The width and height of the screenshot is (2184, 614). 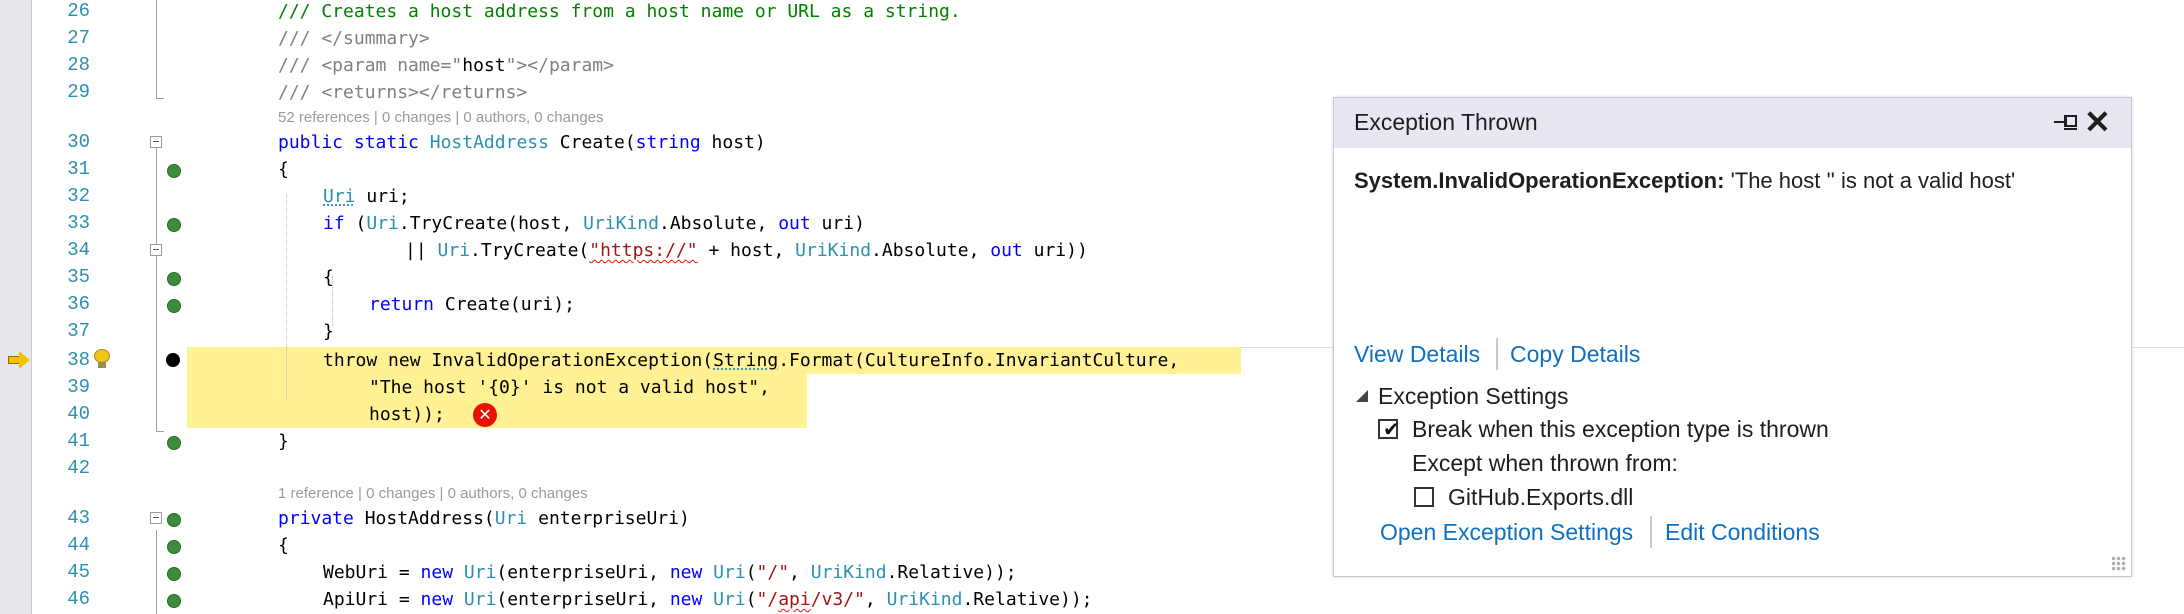 What do you see at coordinates (485, 415) in the screenshot?
I see `exception-error-icon: ✕` at bounding box center [485, 415].